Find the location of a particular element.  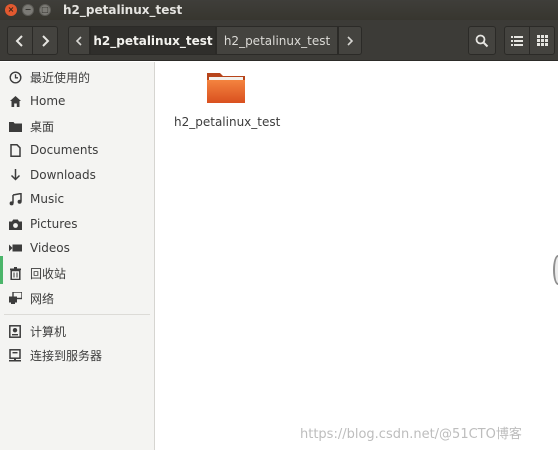

list-view-button is located at coordinates (517, 40).